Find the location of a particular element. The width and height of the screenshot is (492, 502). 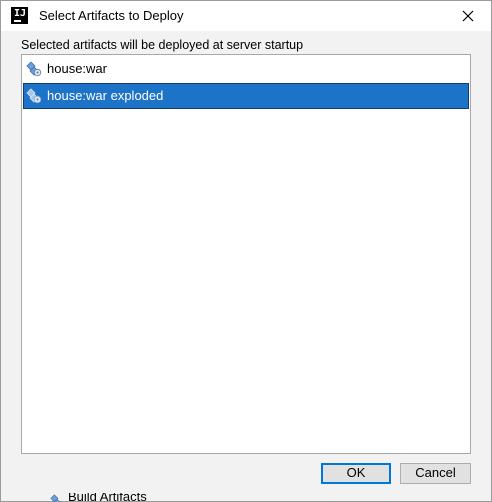

background-label: Build Artifacts is located at coordinates (107, 497).